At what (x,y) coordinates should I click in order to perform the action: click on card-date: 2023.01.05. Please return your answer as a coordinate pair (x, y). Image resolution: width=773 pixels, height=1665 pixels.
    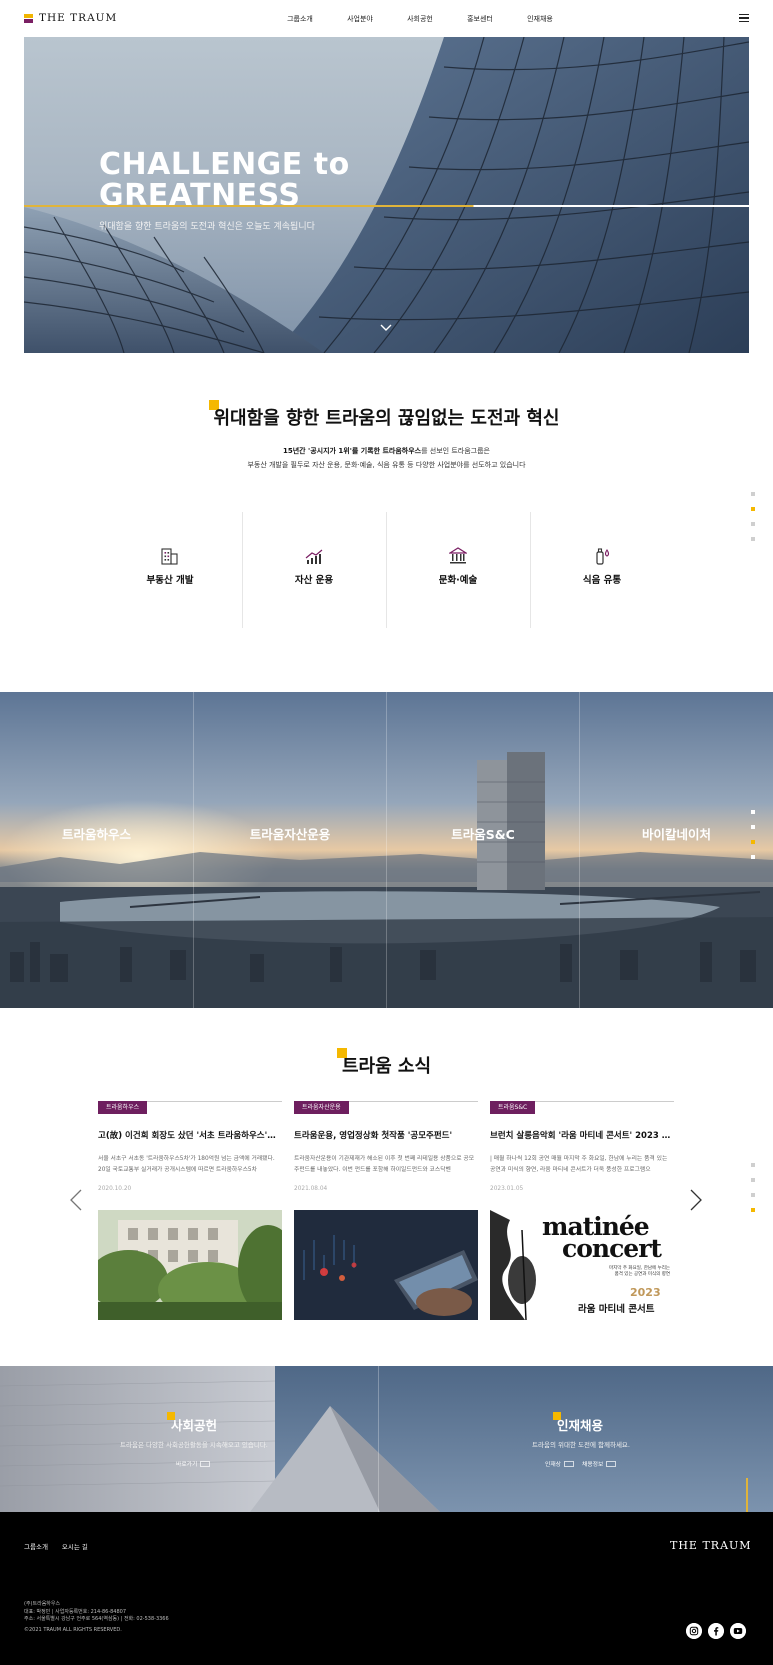
    Looking at the image, I should click on (507, 1189).